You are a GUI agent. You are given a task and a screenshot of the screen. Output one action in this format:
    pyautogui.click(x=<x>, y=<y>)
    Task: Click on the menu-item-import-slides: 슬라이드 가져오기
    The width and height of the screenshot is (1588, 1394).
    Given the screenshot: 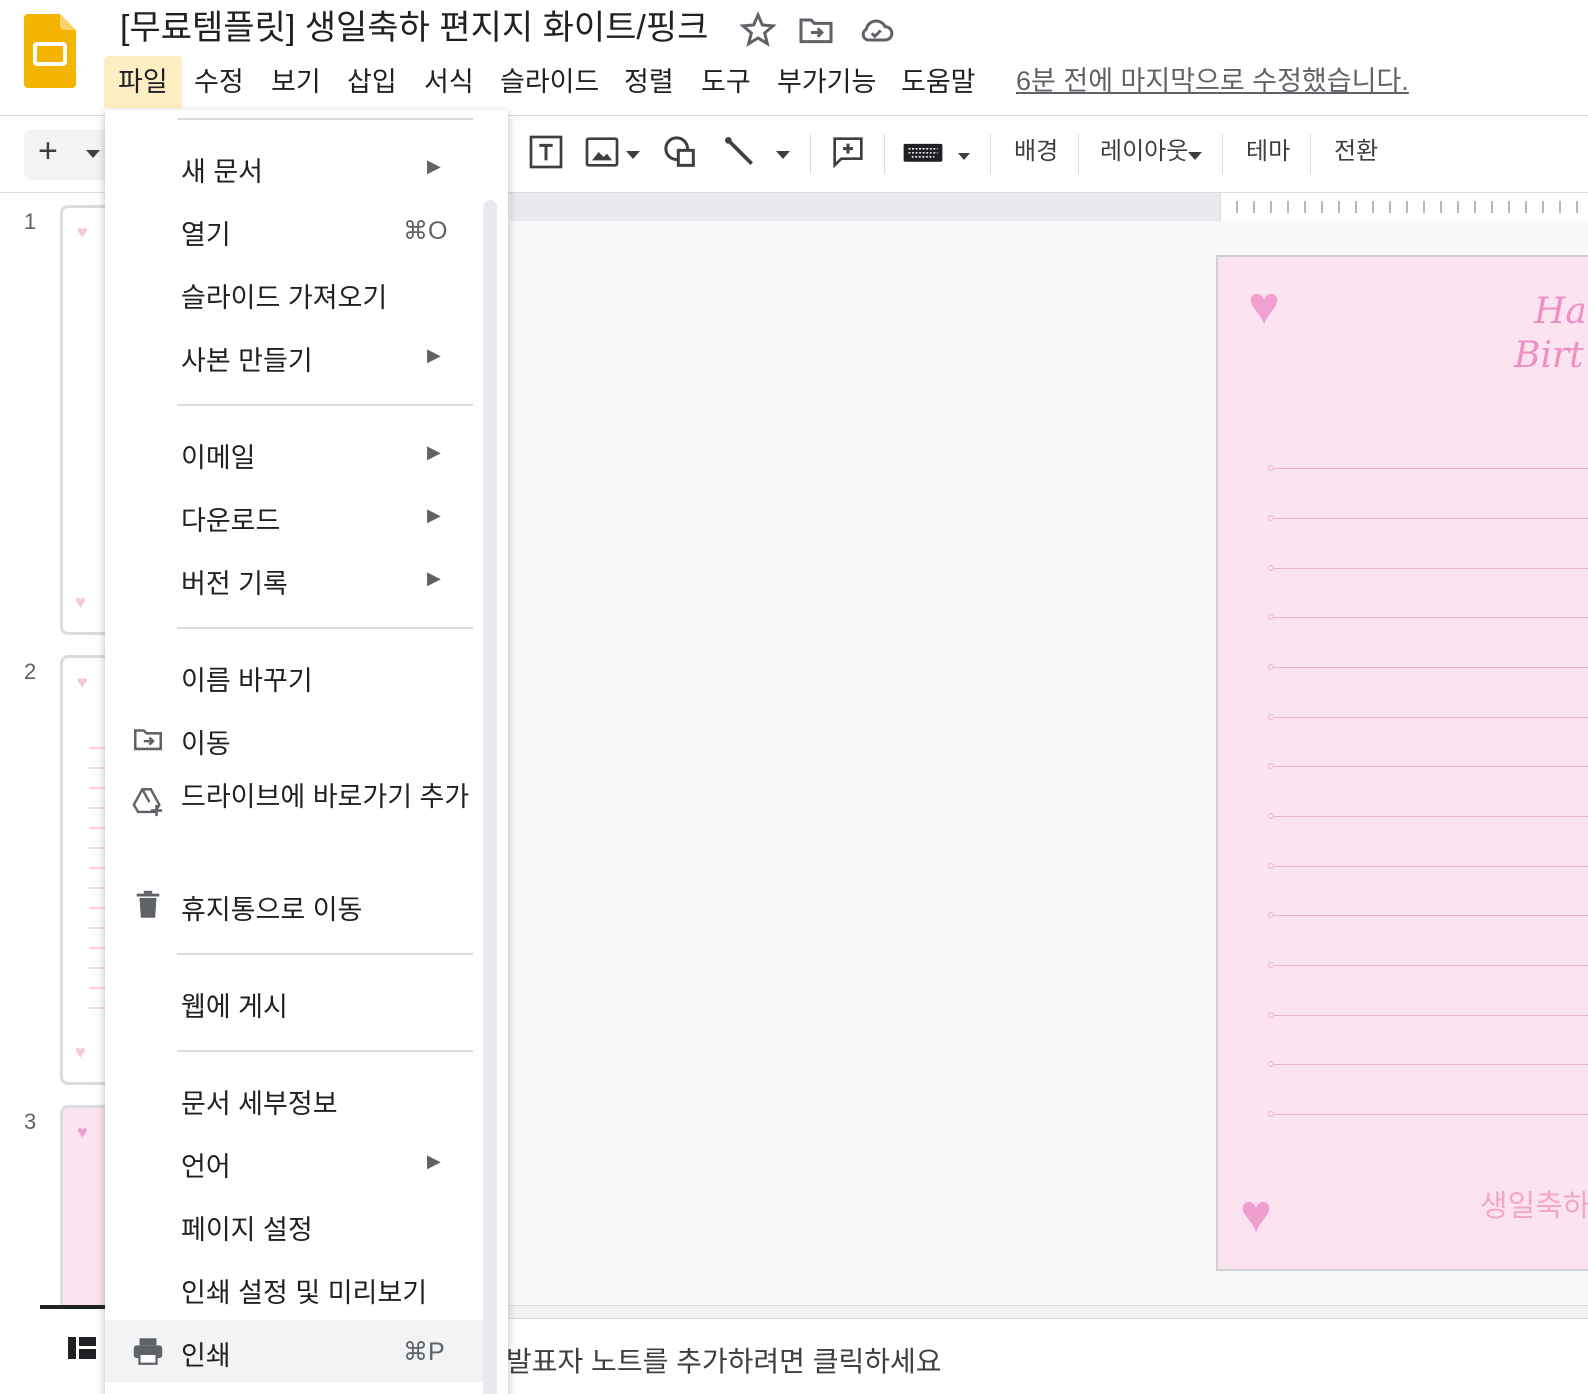 What is the action you would take?
    pyautogui.click(x=295, y=293)
    